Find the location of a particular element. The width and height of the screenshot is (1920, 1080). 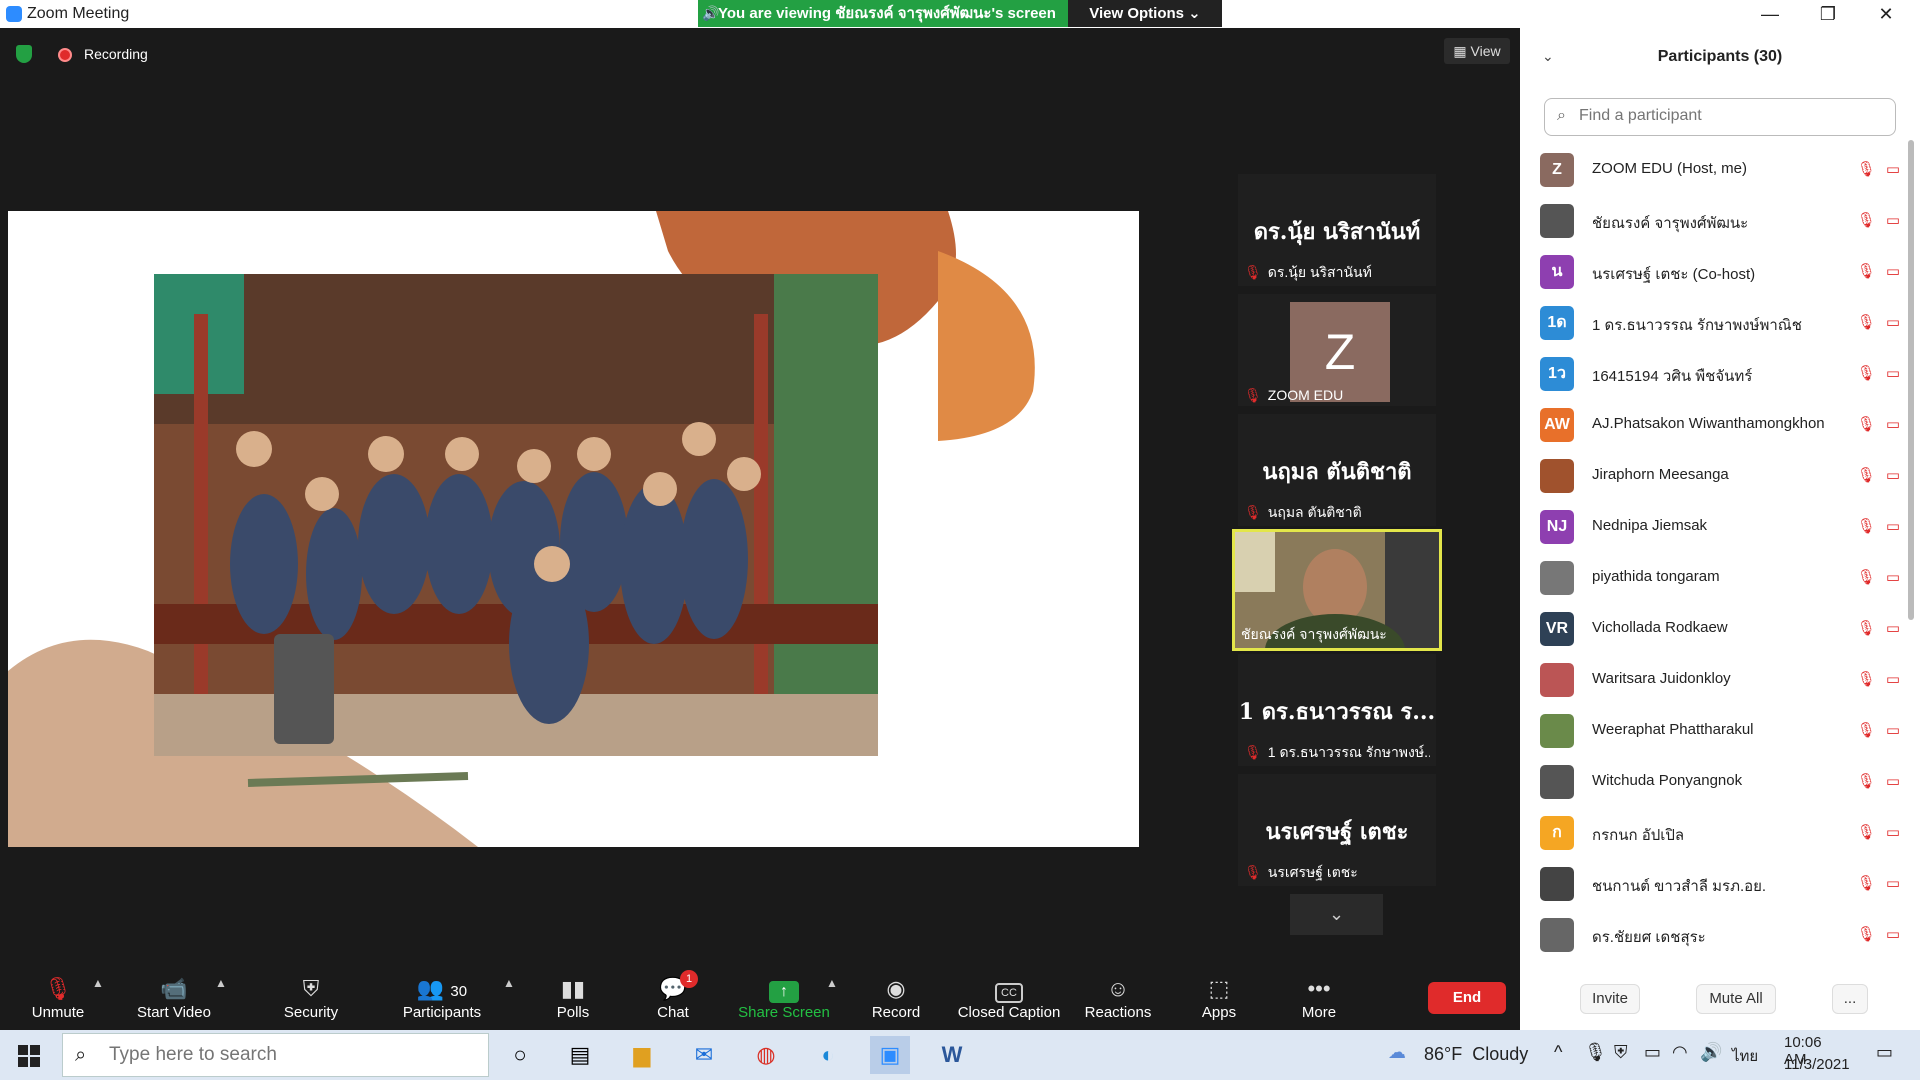

wifi-icon: ◠ is located at coordinates (1680, 1052).